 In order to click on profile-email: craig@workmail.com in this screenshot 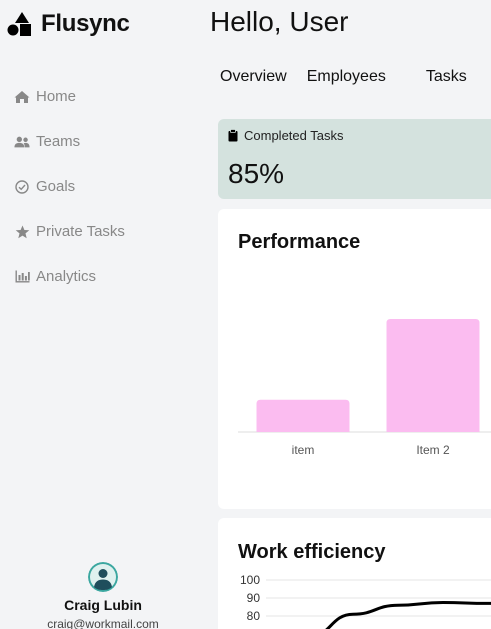, I will do `click(103, 623)`.